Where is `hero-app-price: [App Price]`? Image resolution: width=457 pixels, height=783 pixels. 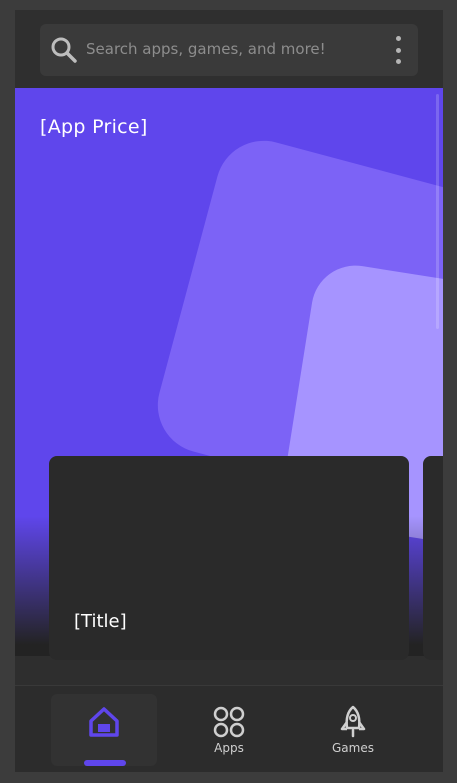 hero-app-price: [App Price] is located at coordinates (94, 127).